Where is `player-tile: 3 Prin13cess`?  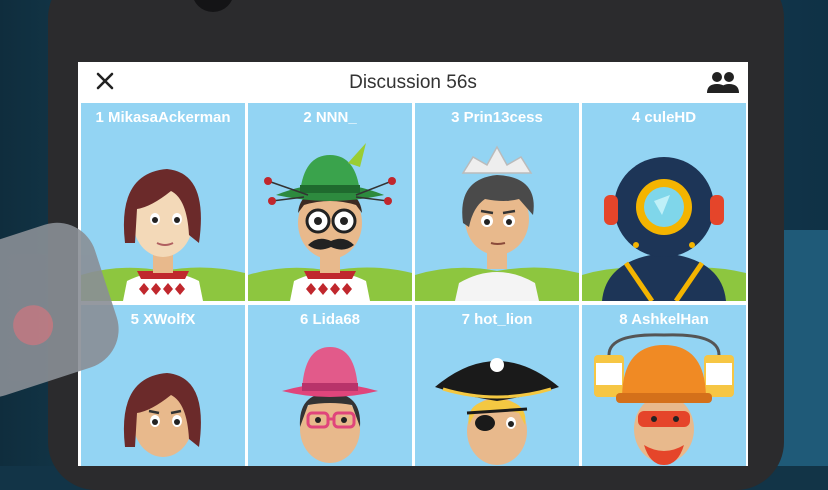 player-tile: 3 Prin13cess is located at coordinates (497, 202).